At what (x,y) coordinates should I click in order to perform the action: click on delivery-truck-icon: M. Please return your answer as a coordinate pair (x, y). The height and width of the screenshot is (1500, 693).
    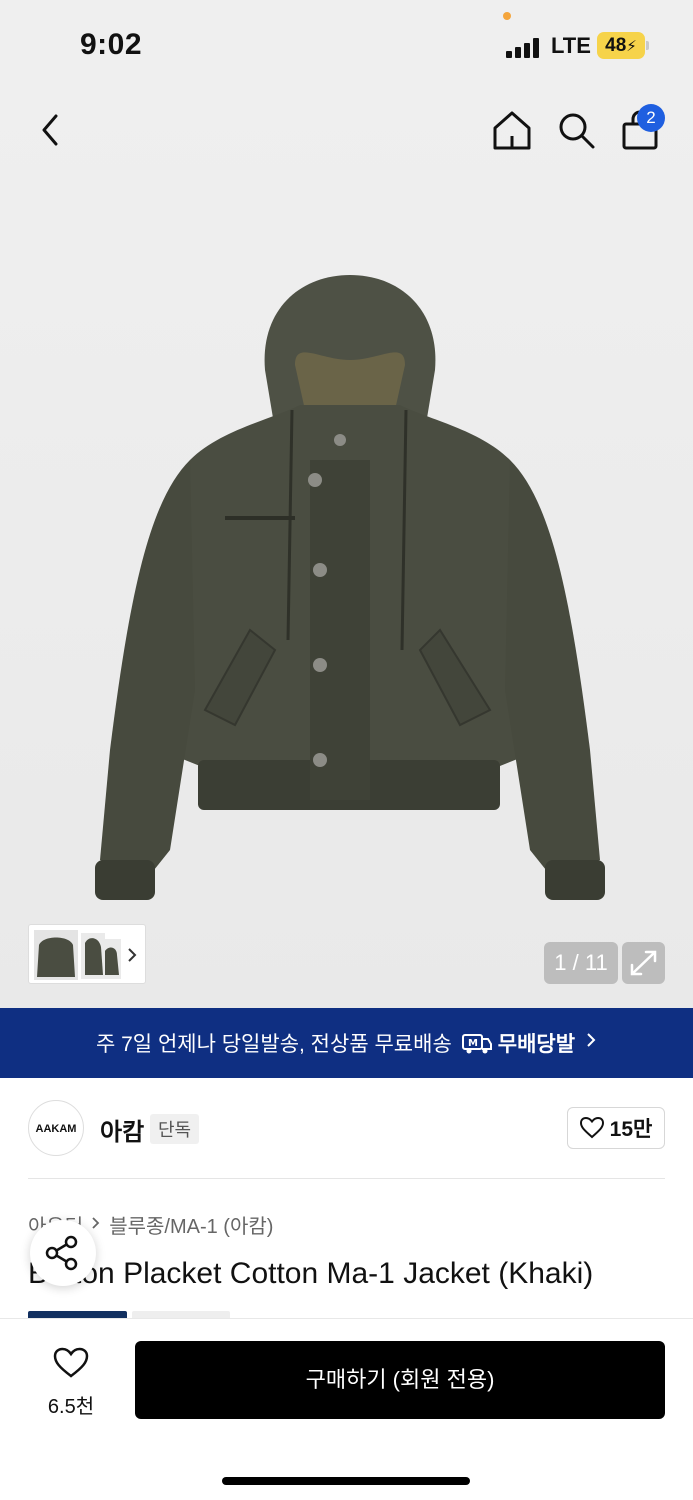
    Looking at the image, I should click on (476, 1044).